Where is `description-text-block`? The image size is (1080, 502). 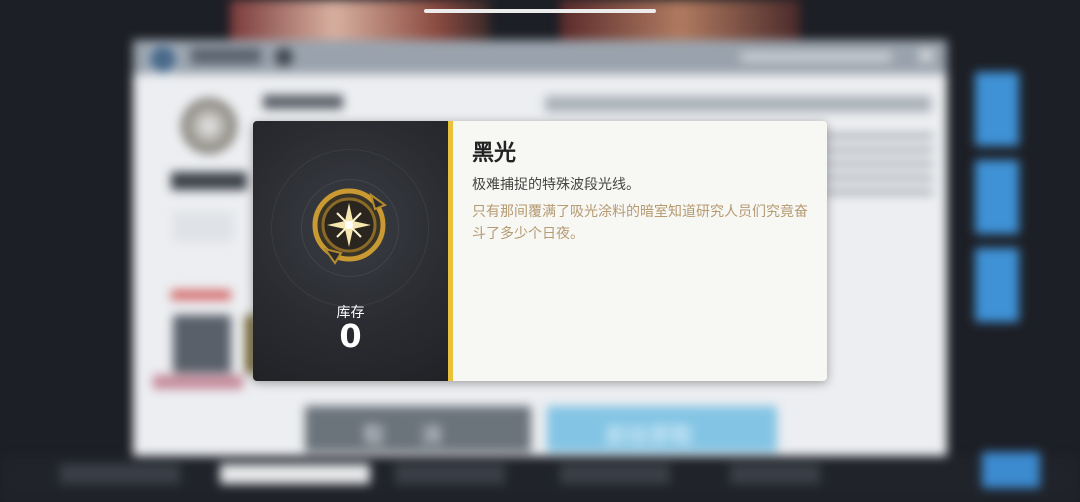 description-text-block is located at coordinates (878, 159).